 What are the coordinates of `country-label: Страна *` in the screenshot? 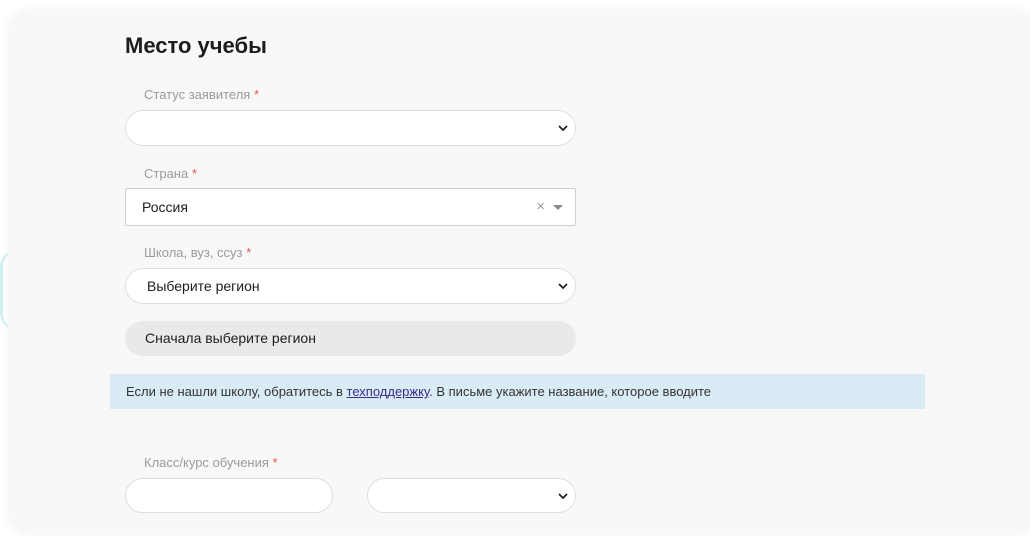 It's located at (170, 173).